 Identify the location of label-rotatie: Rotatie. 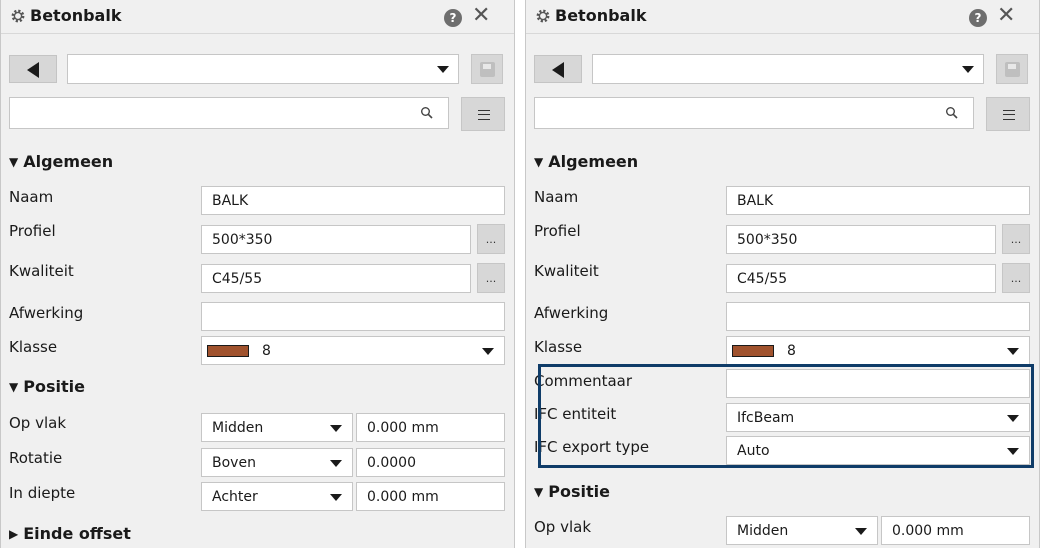
(36, 458).